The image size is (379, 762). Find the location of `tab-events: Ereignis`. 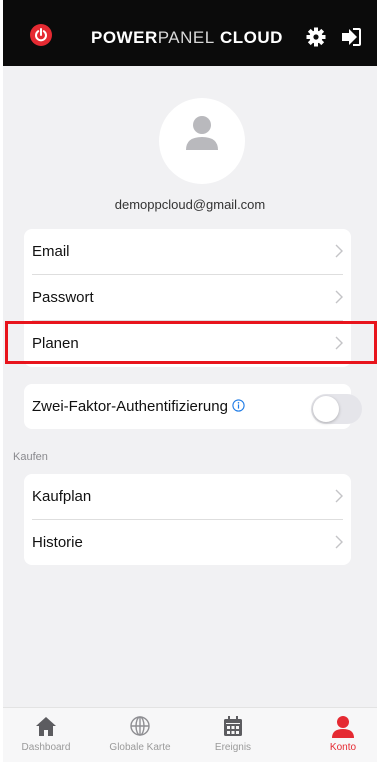

tab-events: Ereignis is located at coordinates (233, 735).